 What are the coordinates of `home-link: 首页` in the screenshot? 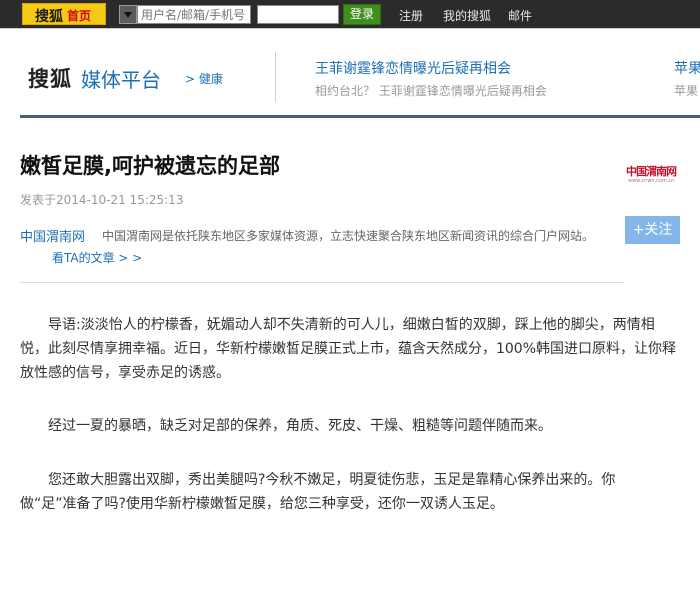 It's located at (79, 15).